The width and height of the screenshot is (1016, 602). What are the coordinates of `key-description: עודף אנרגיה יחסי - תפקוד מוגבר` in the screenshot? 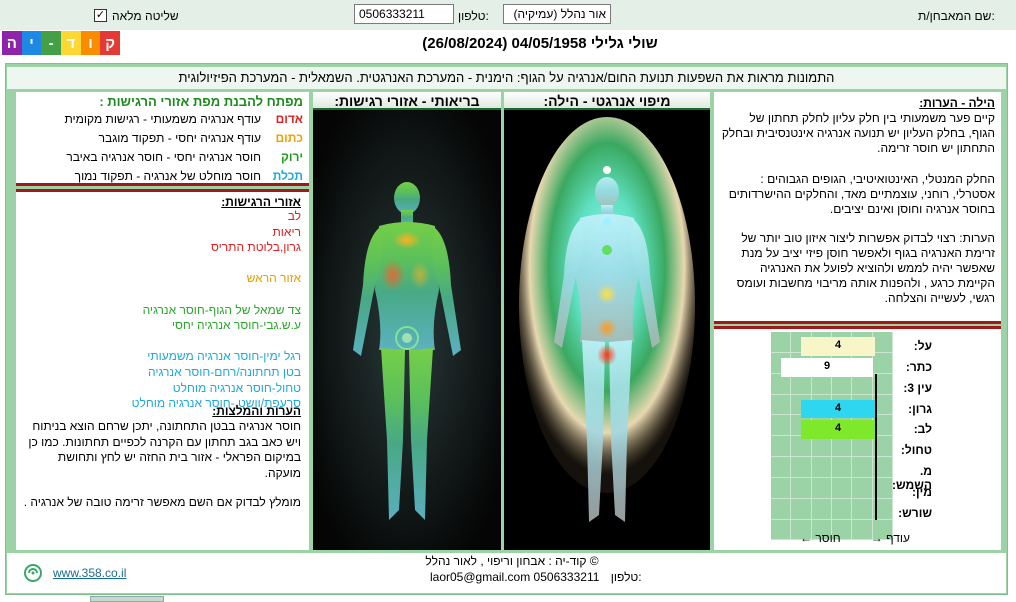 It's located at (179, 138).